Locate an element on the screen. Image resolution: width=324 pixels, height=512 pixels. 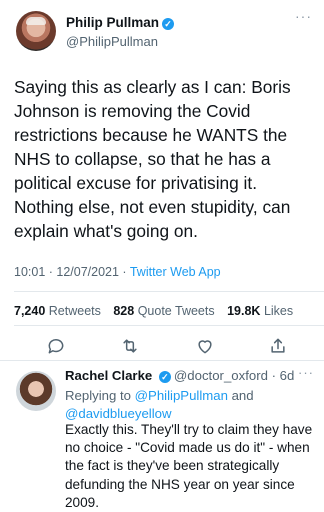
quotes-label: Quote Tweets is located at coordinates (176, 311).